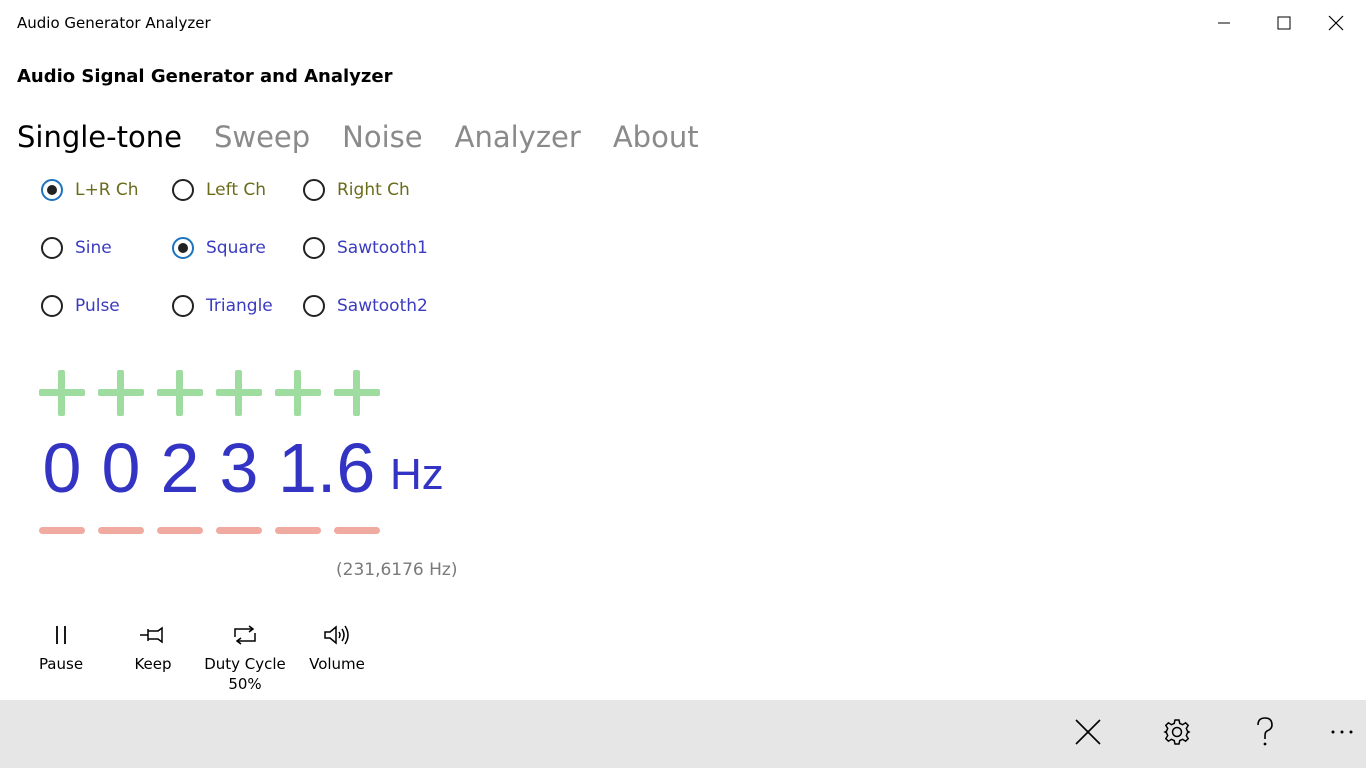  What do you see at coordinates (236, 190) in the screenshot?
I see `radio-label: Left Ch` at bounding box center [236, 190].